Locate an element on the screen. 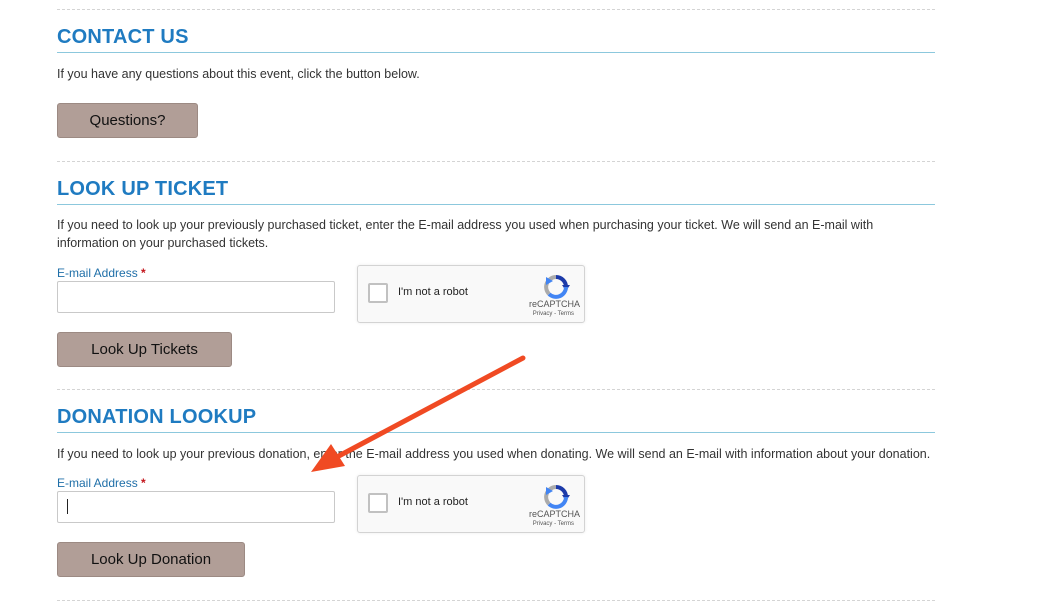 The height and width of the screenshot is (614, 1052). donation-email-input is located at coordinates (196, 507).